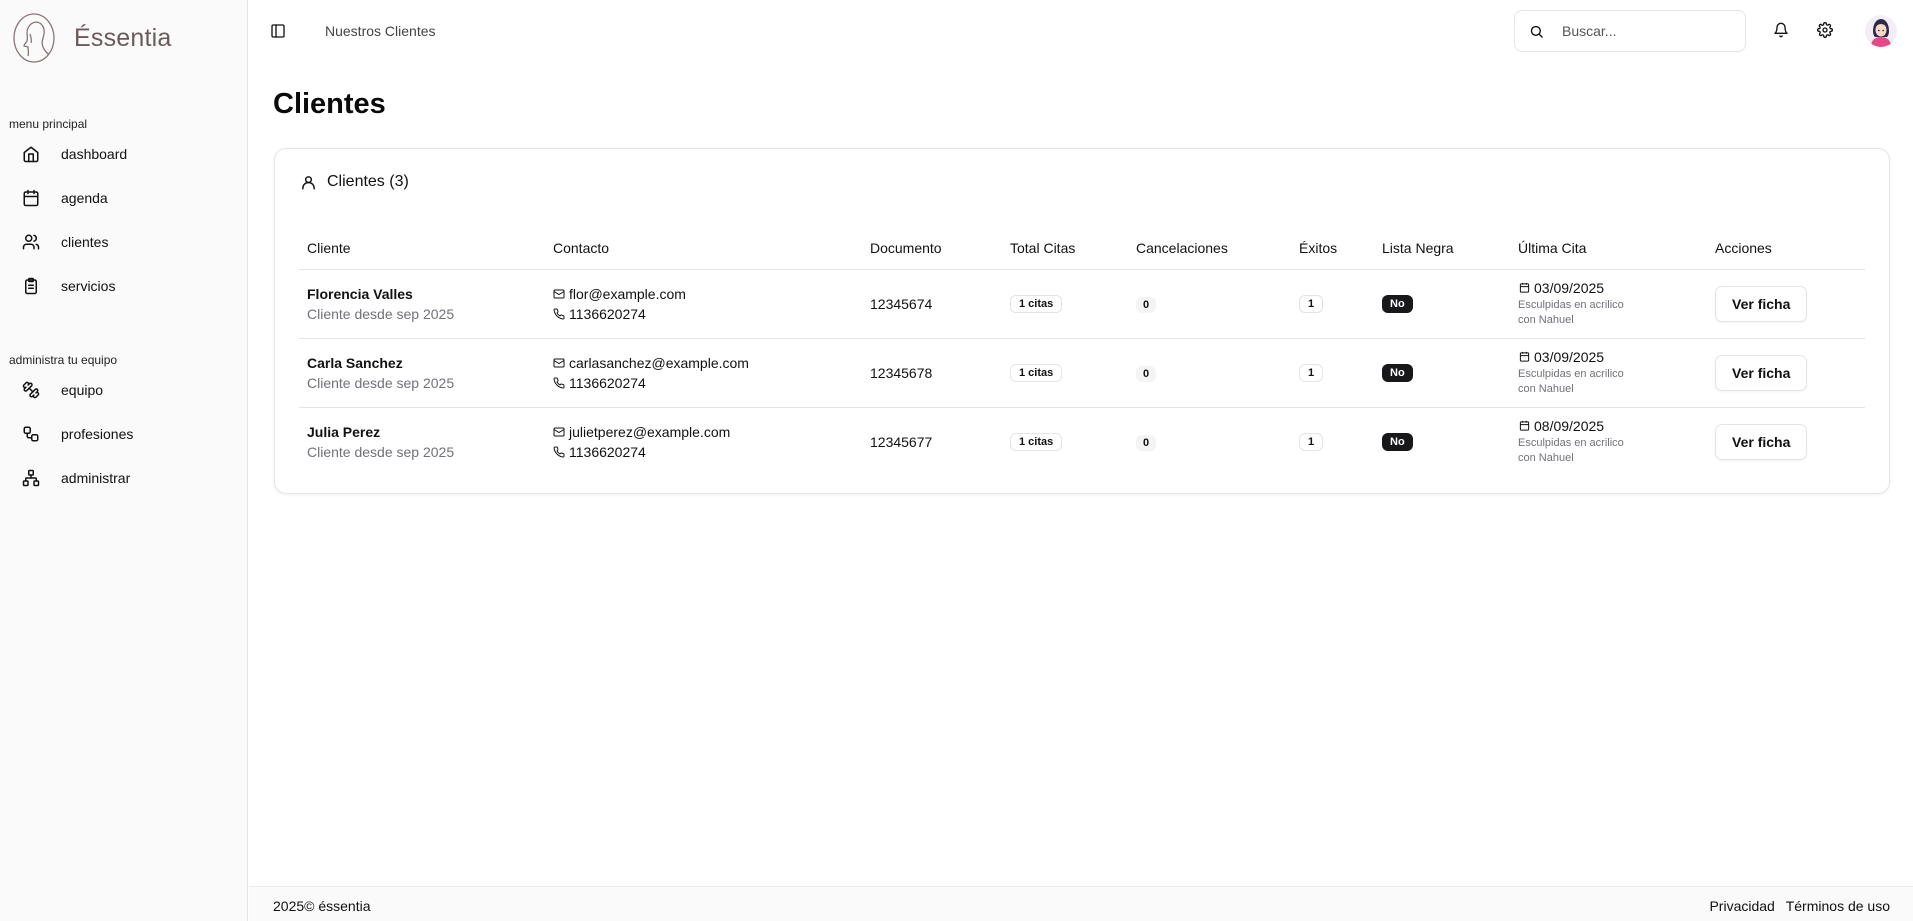  Describe the element at coordinates (126, 286) in the screenshot. I see `sidebar-item-servicios: servicios` at that location.